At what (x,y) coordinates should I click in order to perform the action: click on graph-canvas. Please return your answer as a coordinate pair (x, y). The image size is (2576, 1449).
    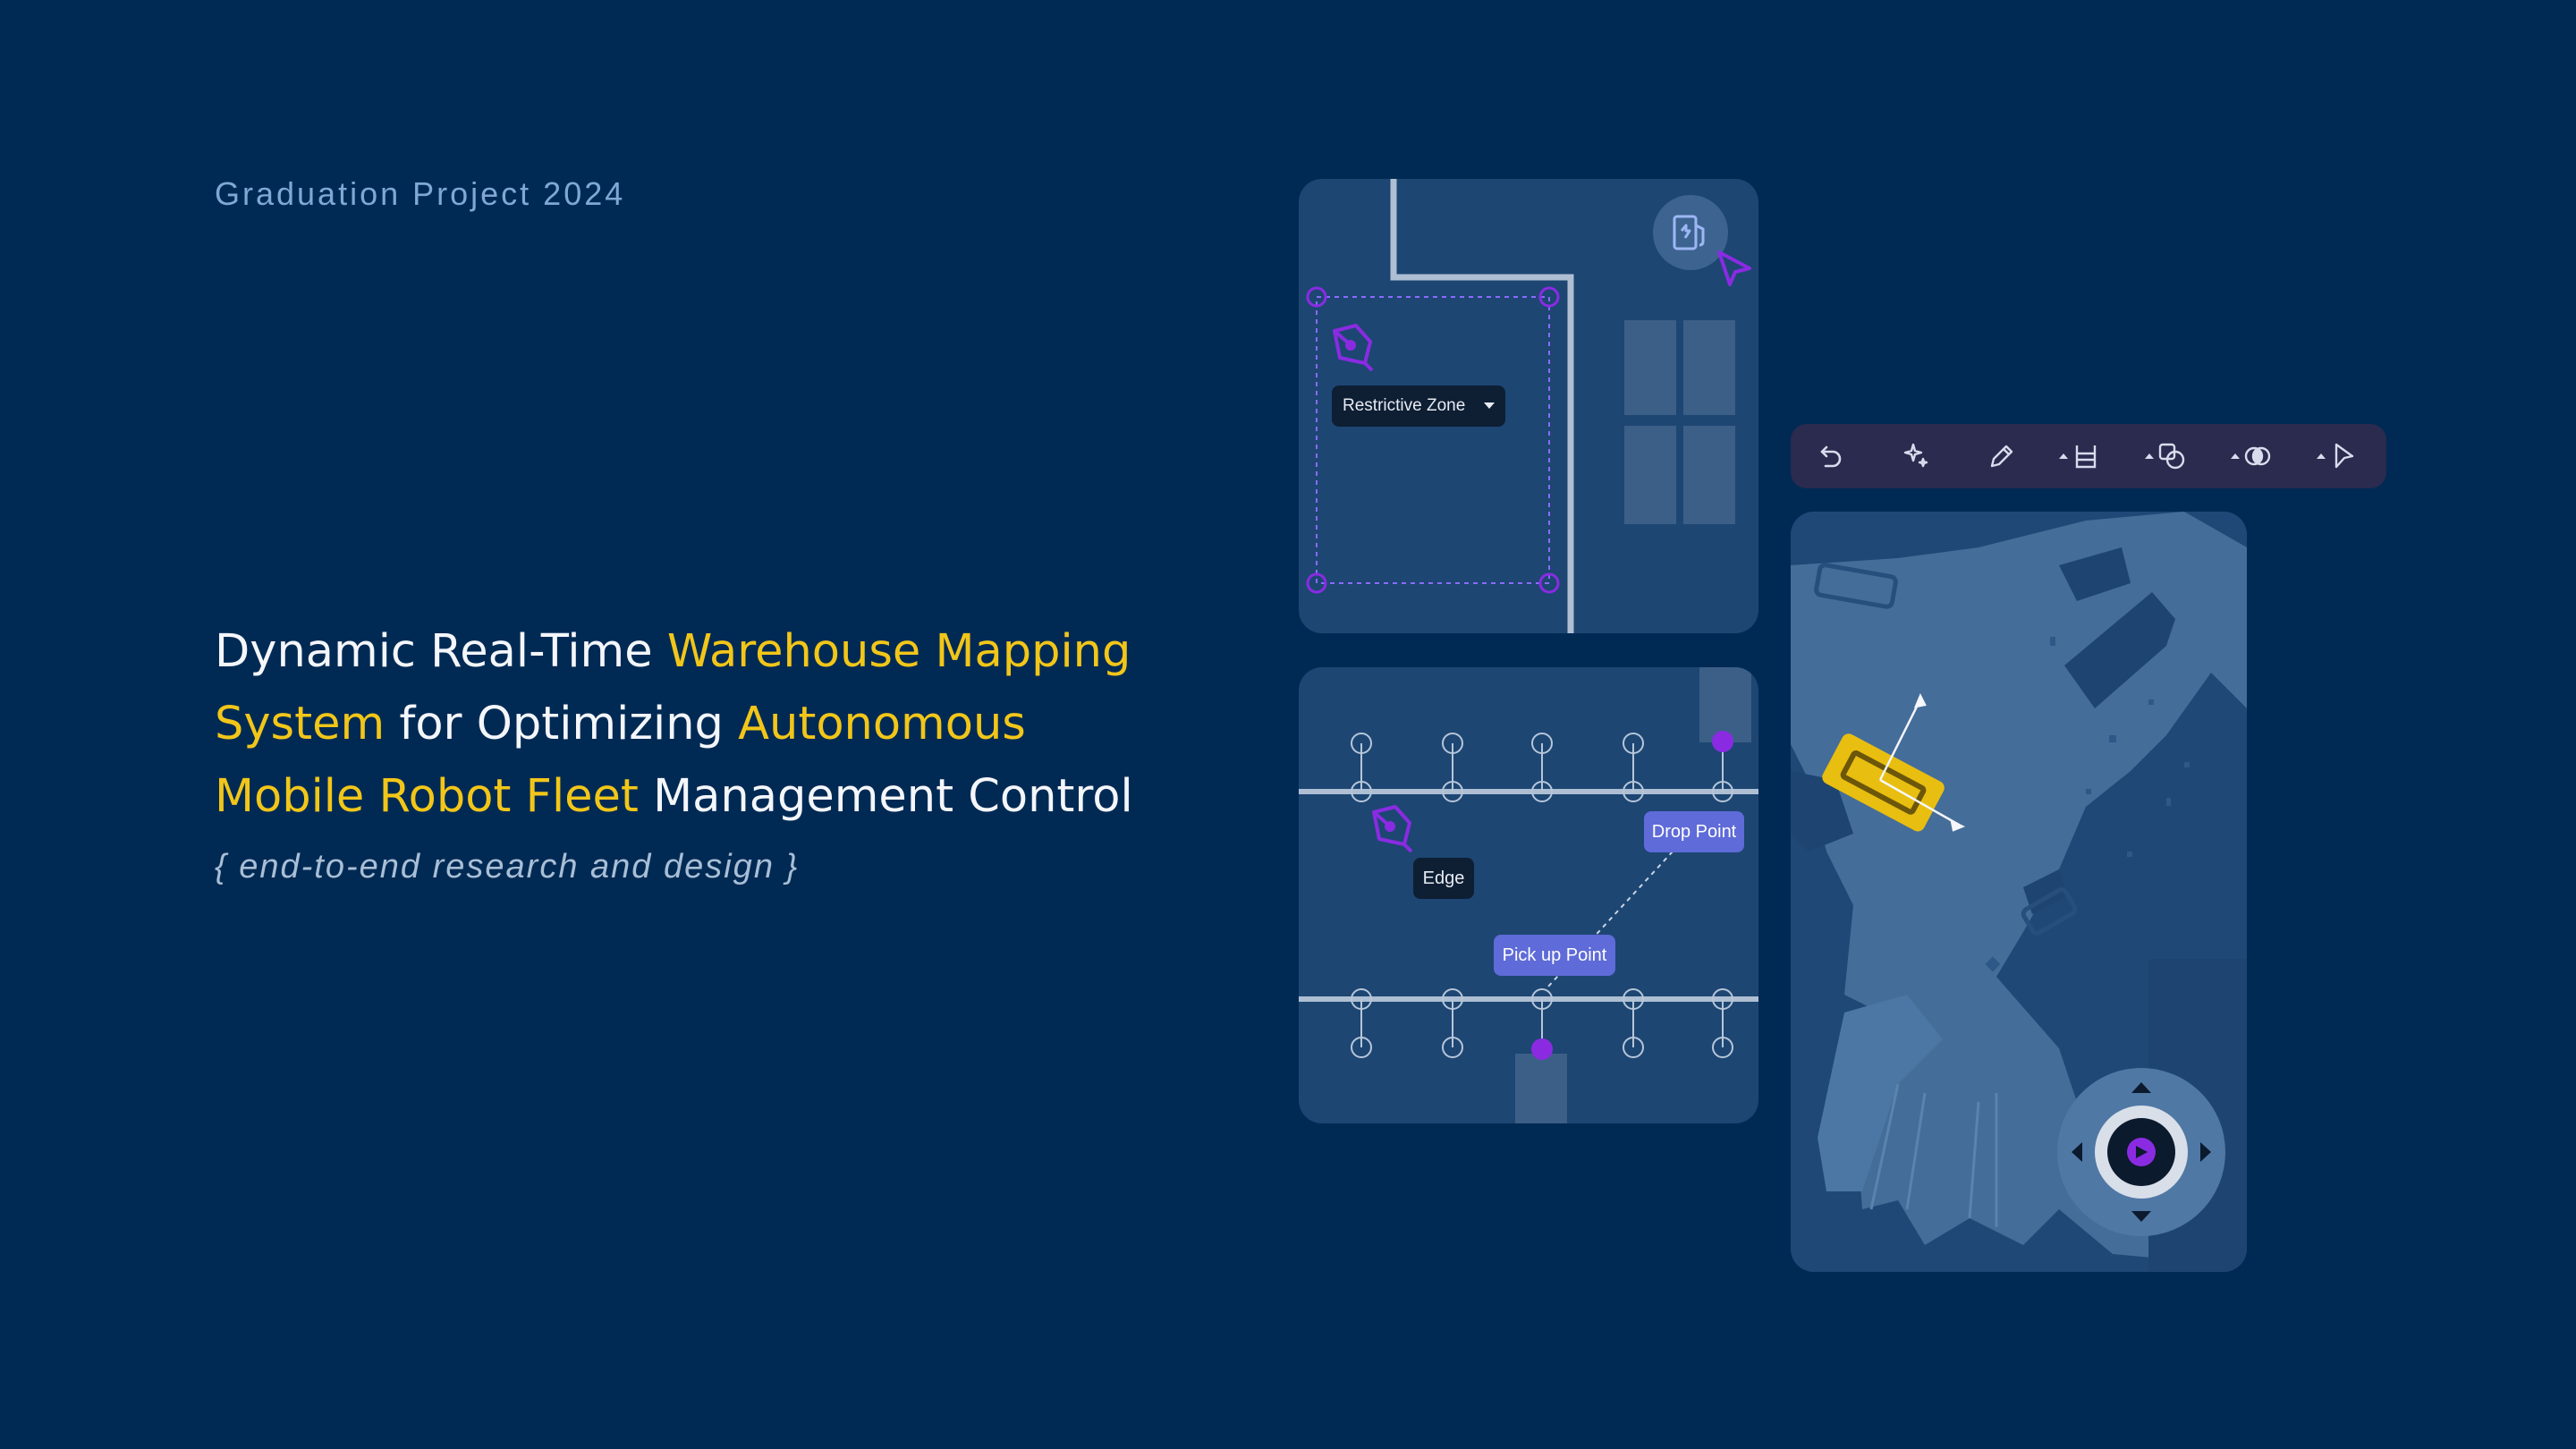
    Looking at the image, I should click on (1528, 895).